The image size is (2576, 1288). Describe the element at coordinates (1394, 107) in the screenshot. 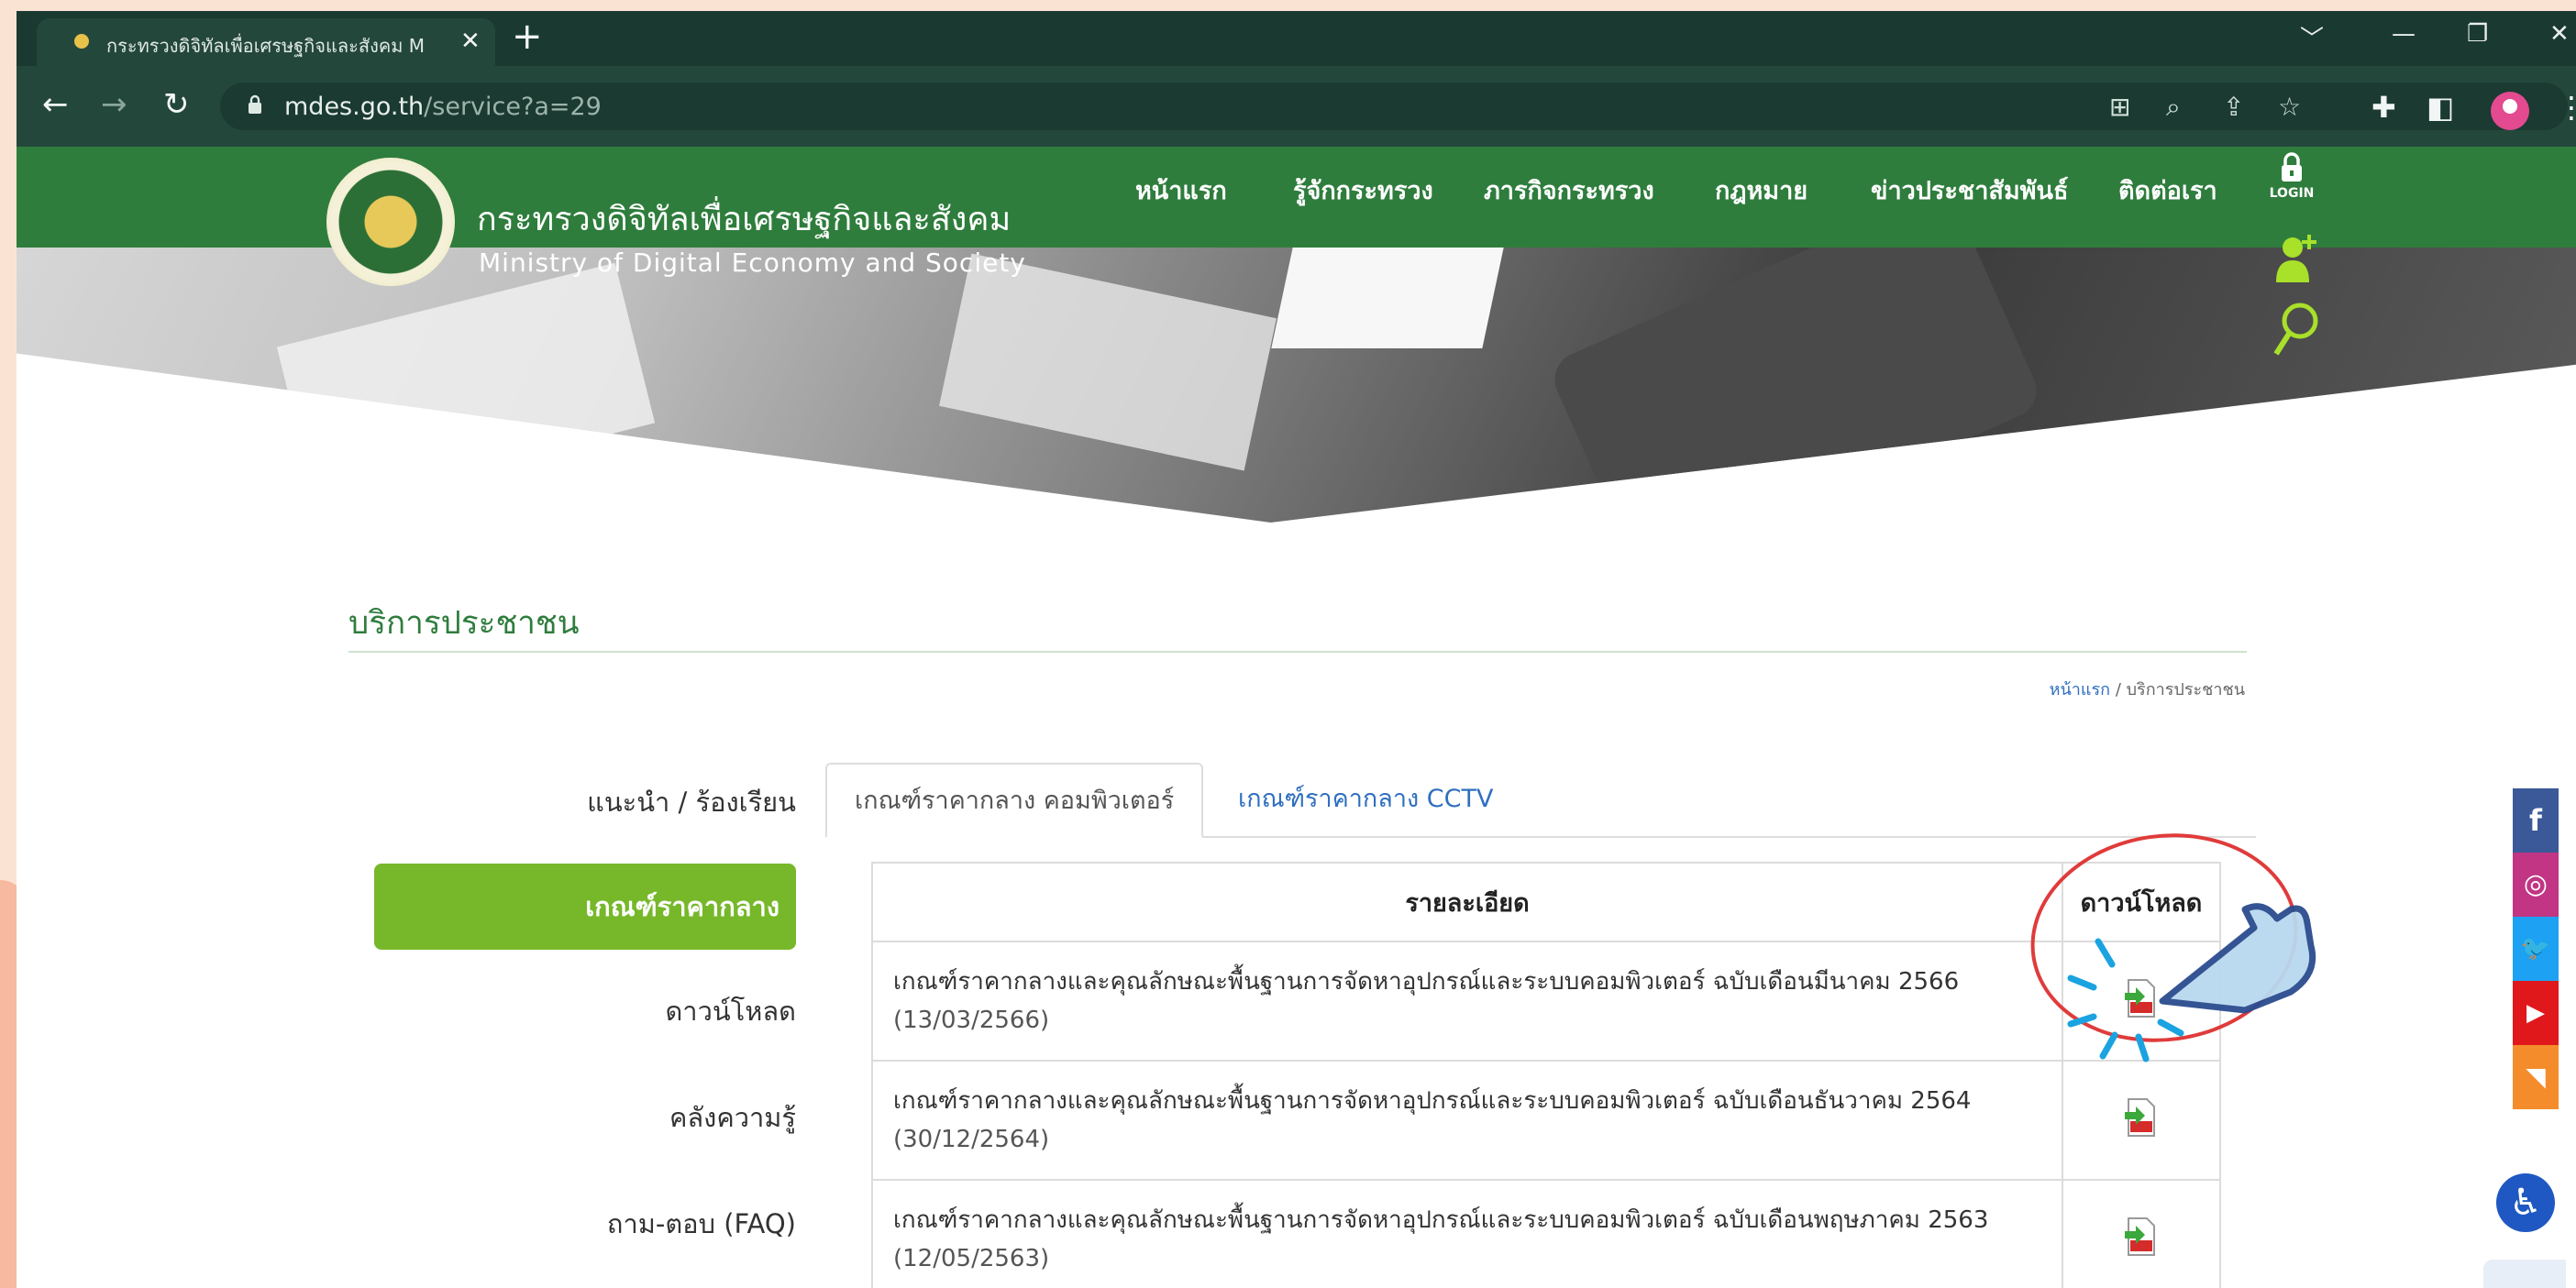

I see `address-bar: mdes.go.th/service?a=29 ⊞ ⌕ ⇪ ☆` at that location.